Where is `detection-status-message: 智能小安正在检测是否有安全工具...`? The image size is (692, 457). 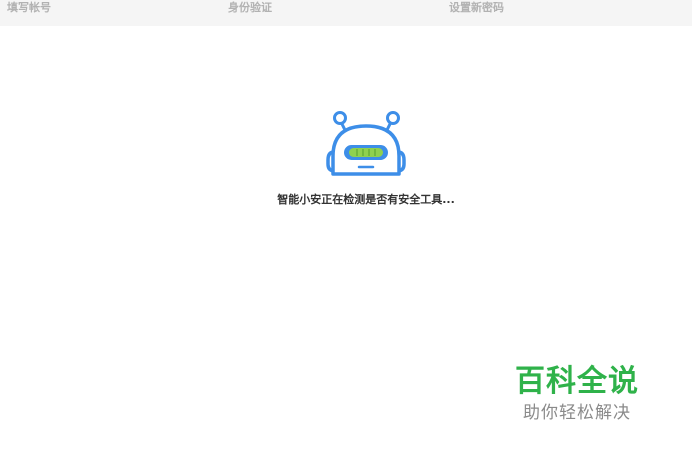
detection-status-message: 智能小安正在检测是否有安全工具... is located at coordinates (366, 199).